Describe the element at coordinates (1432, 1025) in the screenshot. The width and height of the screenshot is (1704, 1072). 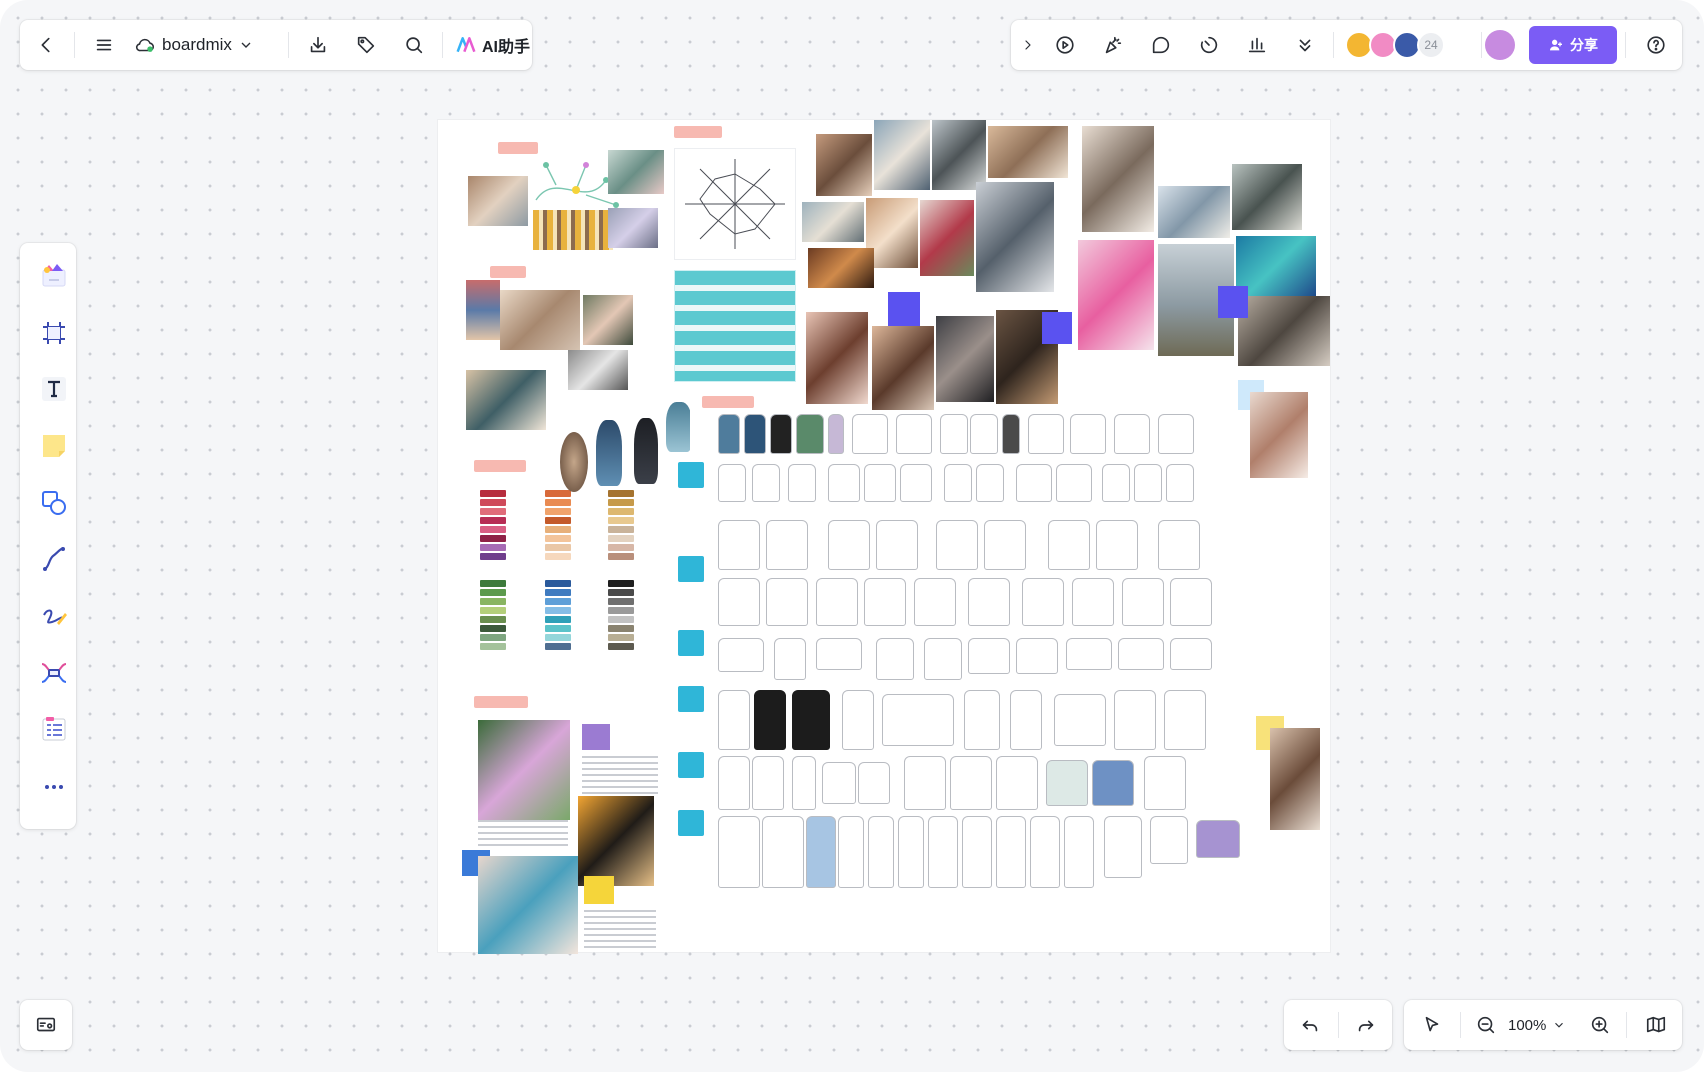
I see `select-tool-button` at that location.